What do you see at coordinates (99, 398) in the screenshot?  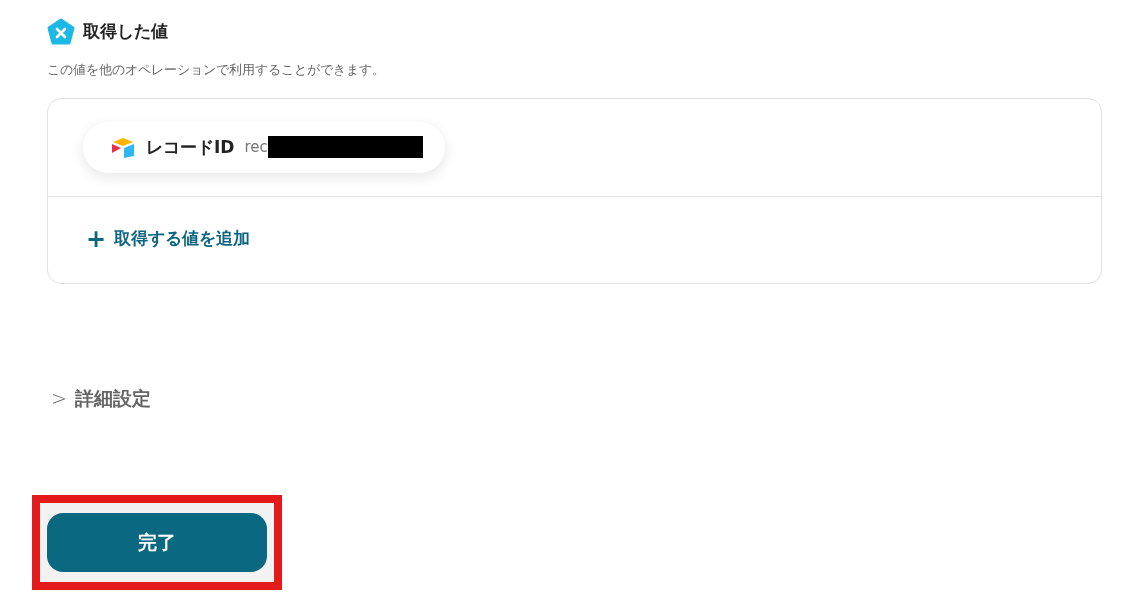 I see `advanced-settings-toggle: > 詳細設定` at bounding box center [99, 398].